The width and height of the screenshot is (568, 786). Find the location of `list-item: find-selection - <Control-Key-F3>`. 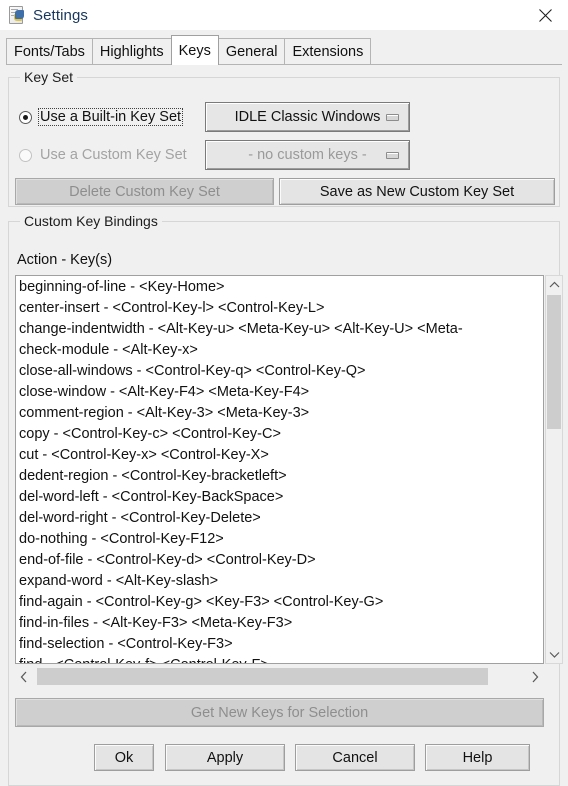

list-item: find-selection - <Control-Key-F3> is located at coordinates (281, 644).